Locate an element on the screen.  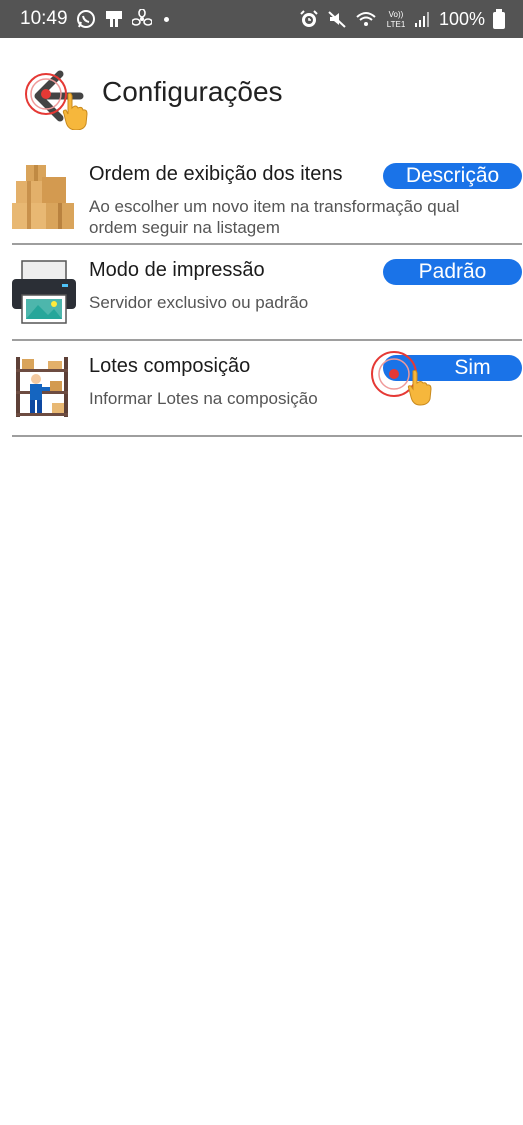
tap-hand-icon is located at coordinates (419, 387).